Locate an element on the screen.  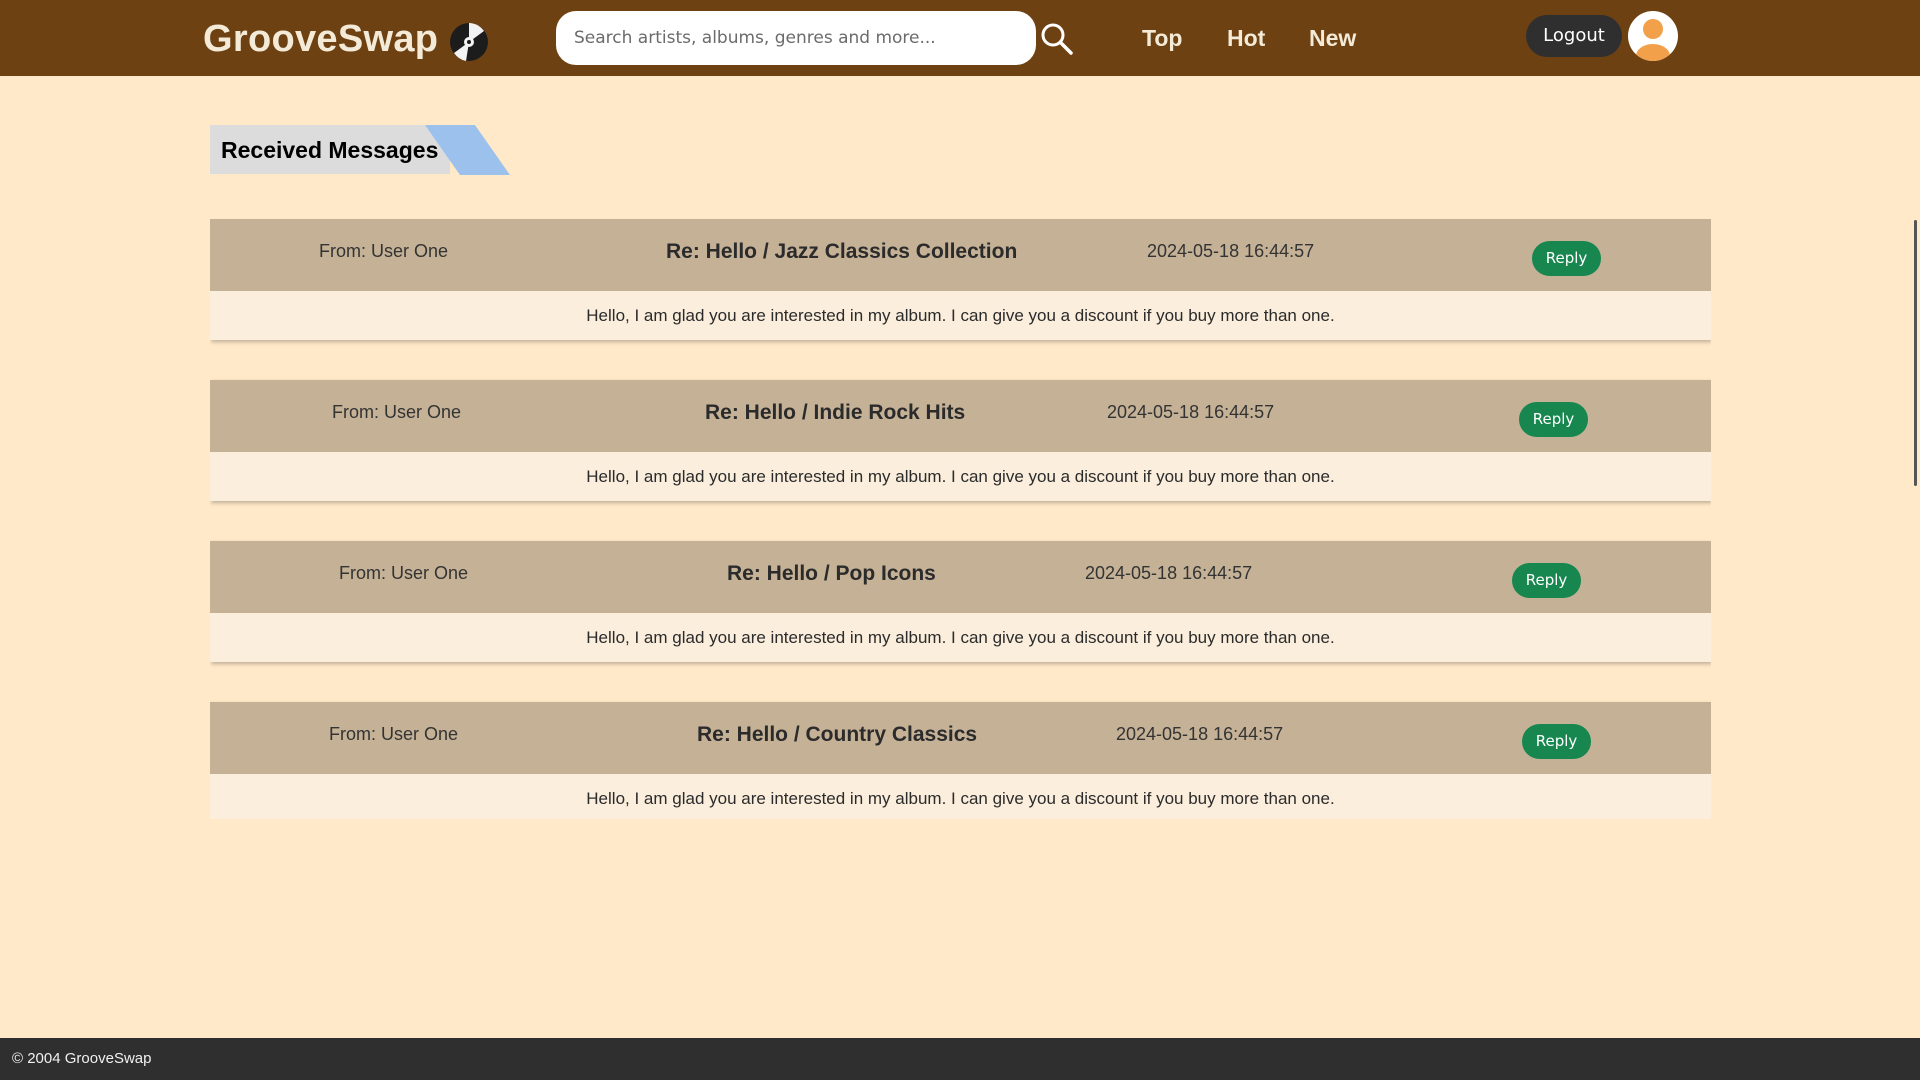
search-input is located at coordinates (796, 38).